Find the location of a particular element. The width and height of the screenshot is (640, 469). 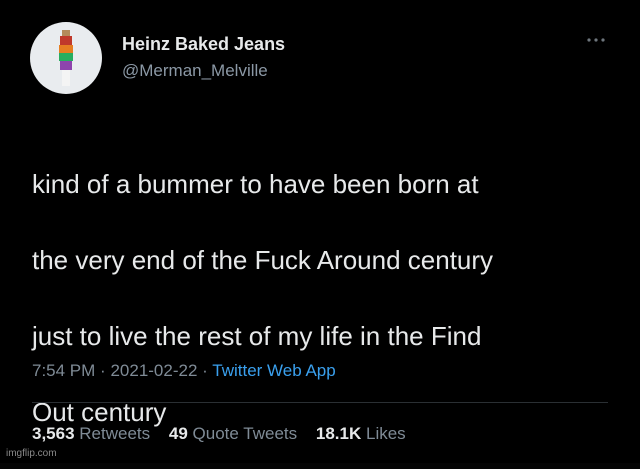

watermark: imgflip.com is located at coordinates (31, 453).